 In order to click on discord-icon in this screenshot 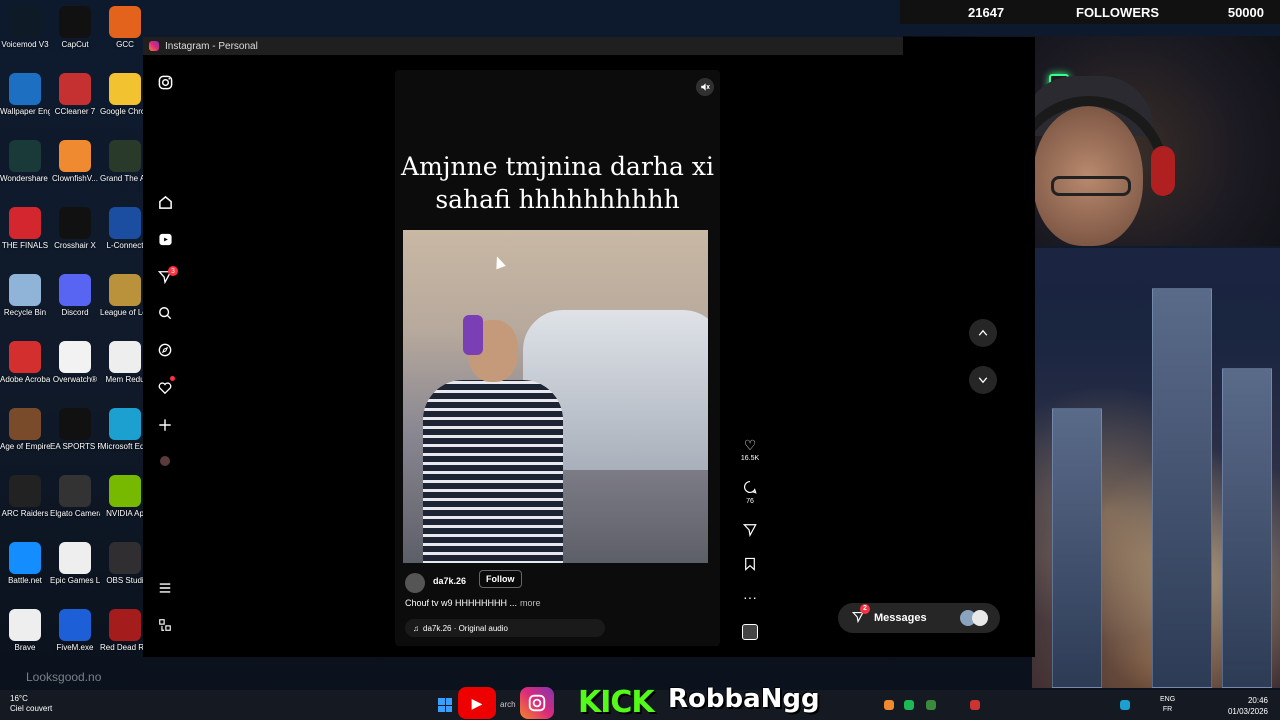, I will do `click(75, 290)`.